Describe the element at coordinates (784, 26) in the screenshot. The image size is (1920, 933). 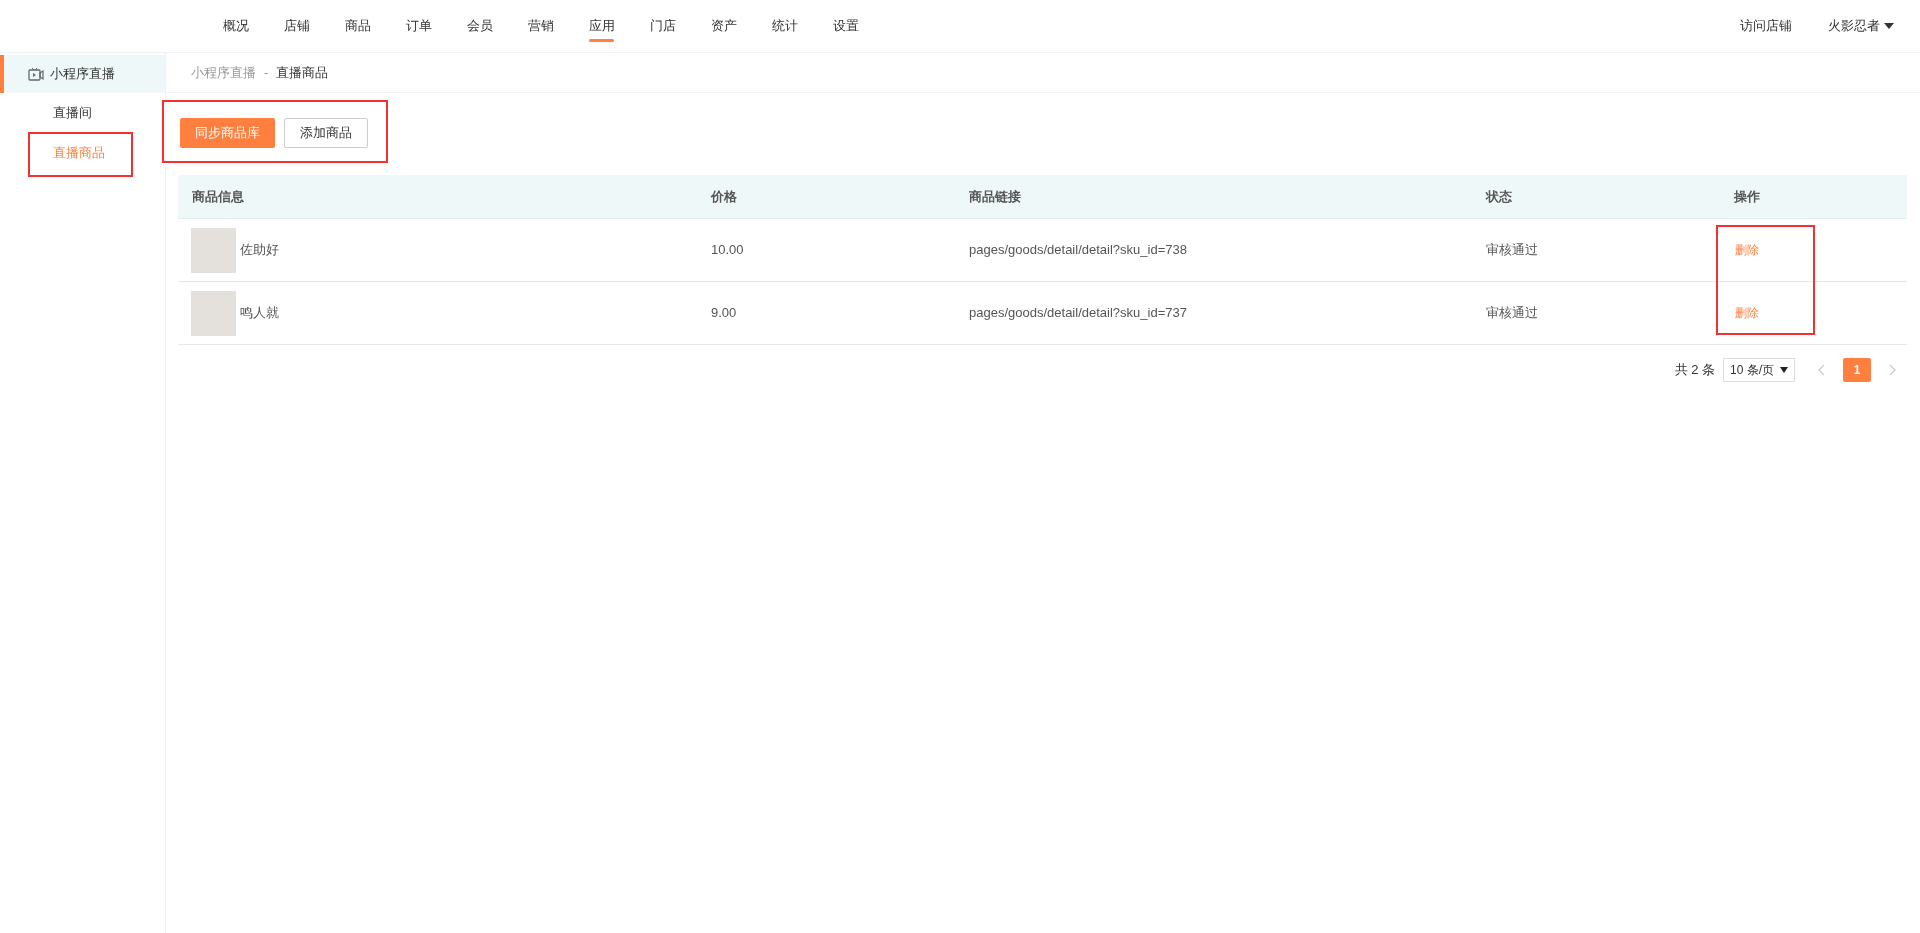
I see `nav-tab: 统计` at that location.